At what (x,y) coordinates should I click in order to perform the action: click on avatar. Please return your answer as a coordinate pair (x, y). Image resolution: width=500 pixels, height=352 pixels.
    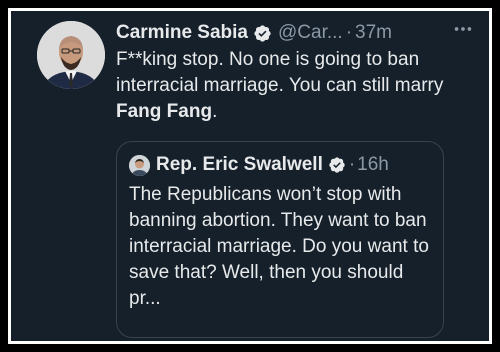
    Looking at the image, I should click on (71, 55).